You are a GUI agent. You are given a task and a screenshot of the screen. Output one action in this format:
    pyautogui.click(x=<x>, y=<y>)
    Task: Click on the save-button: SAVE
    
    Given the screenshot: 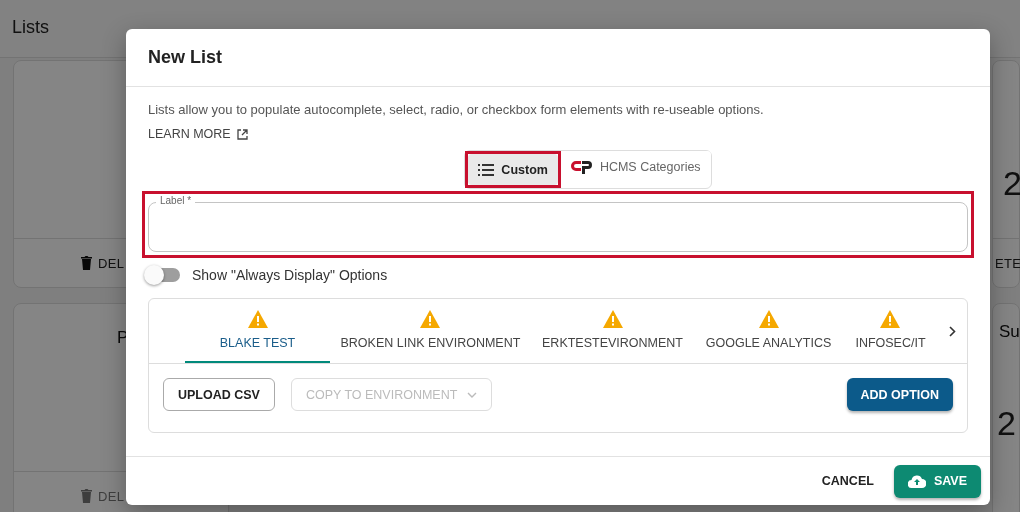 What is the action you would take?
    pyautogui.click(x=937, y=481)
    